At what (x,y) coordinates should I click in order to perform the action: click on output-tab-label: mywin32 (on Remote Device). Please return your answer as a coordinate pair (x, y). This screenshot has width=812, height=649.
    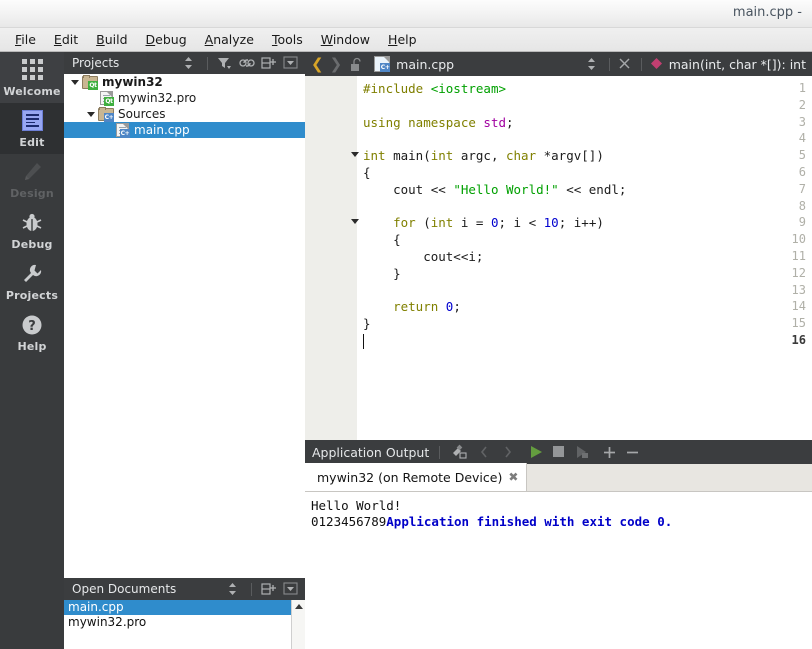
    Looking at the image, I should click on (410, 477).